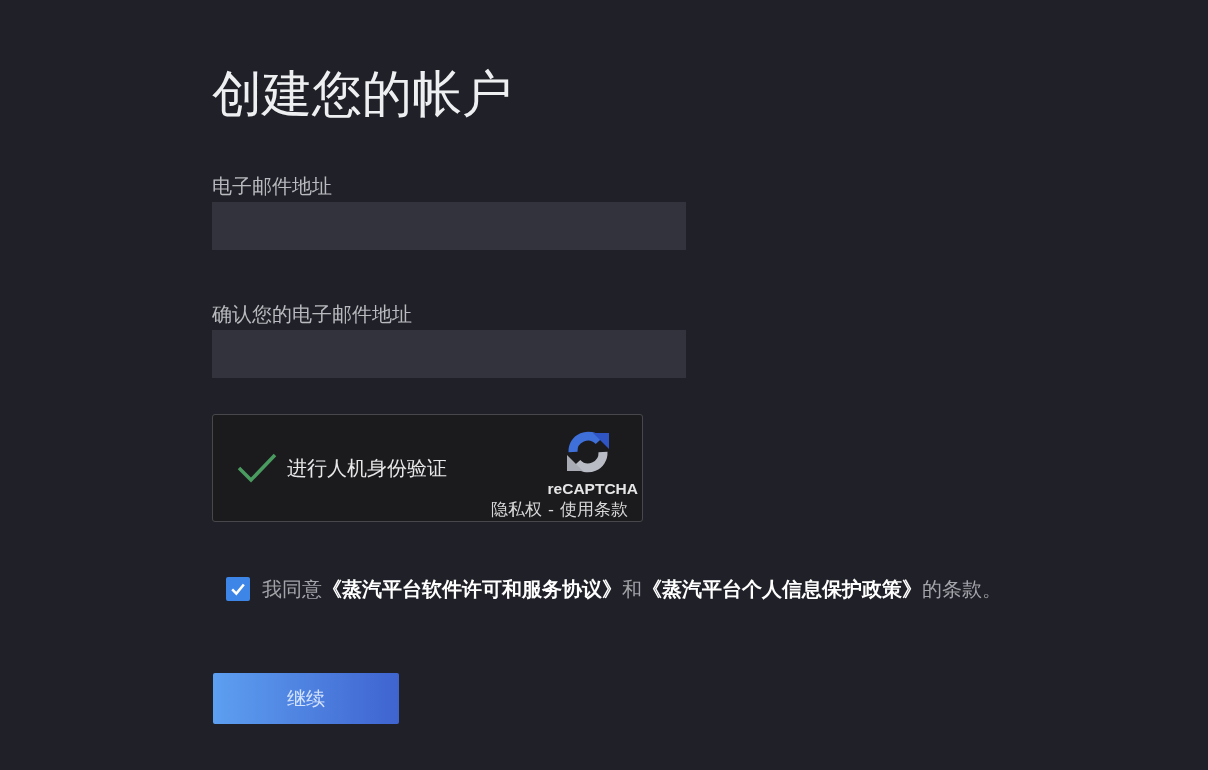  Describe the element at coordinates (517, 510) in the screenshot. I see `footer-link: 隐私权` at that location.